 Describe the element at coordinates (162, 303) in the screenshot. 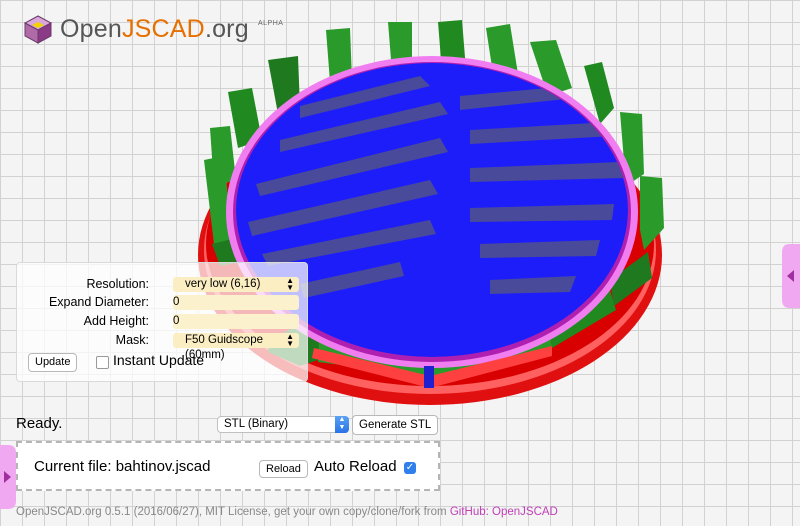

I see `param-row-expand-diameter: Expand Diameter: 0` at that location.